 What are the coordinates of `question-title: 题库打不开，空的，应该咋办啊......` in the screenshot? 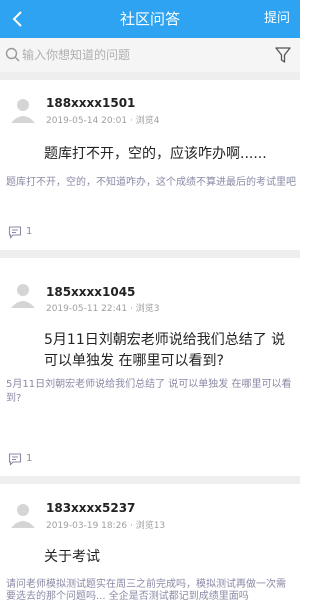 It's located at (169, 154).